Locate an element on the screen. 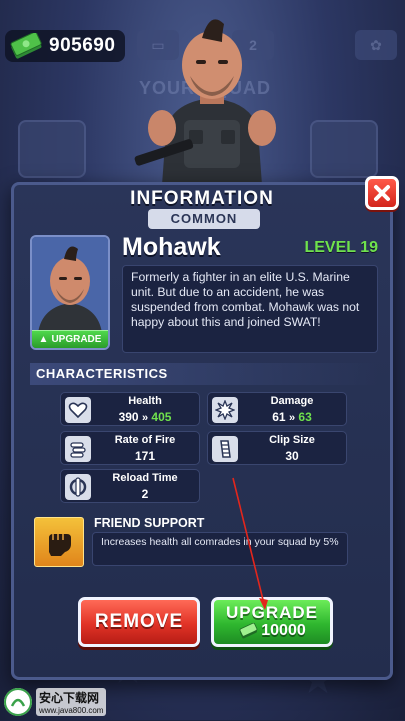  stat-label: Health is located at coordinates (145, 401).